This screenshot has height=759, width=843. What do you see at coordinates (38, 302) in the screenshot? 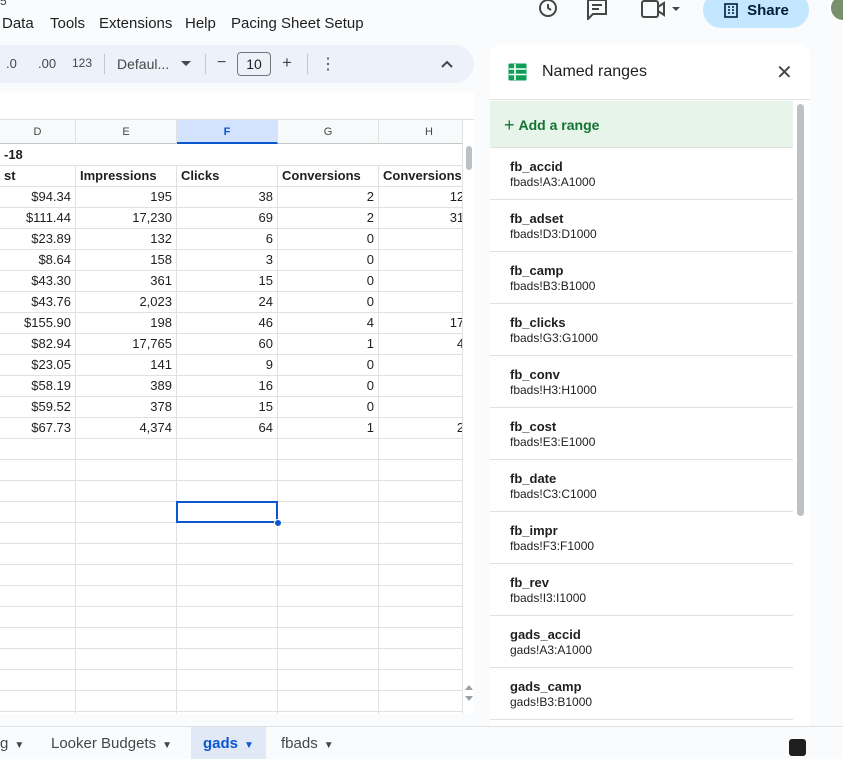
I see `table-cell: $43.76` at bounding box center [38, 302].